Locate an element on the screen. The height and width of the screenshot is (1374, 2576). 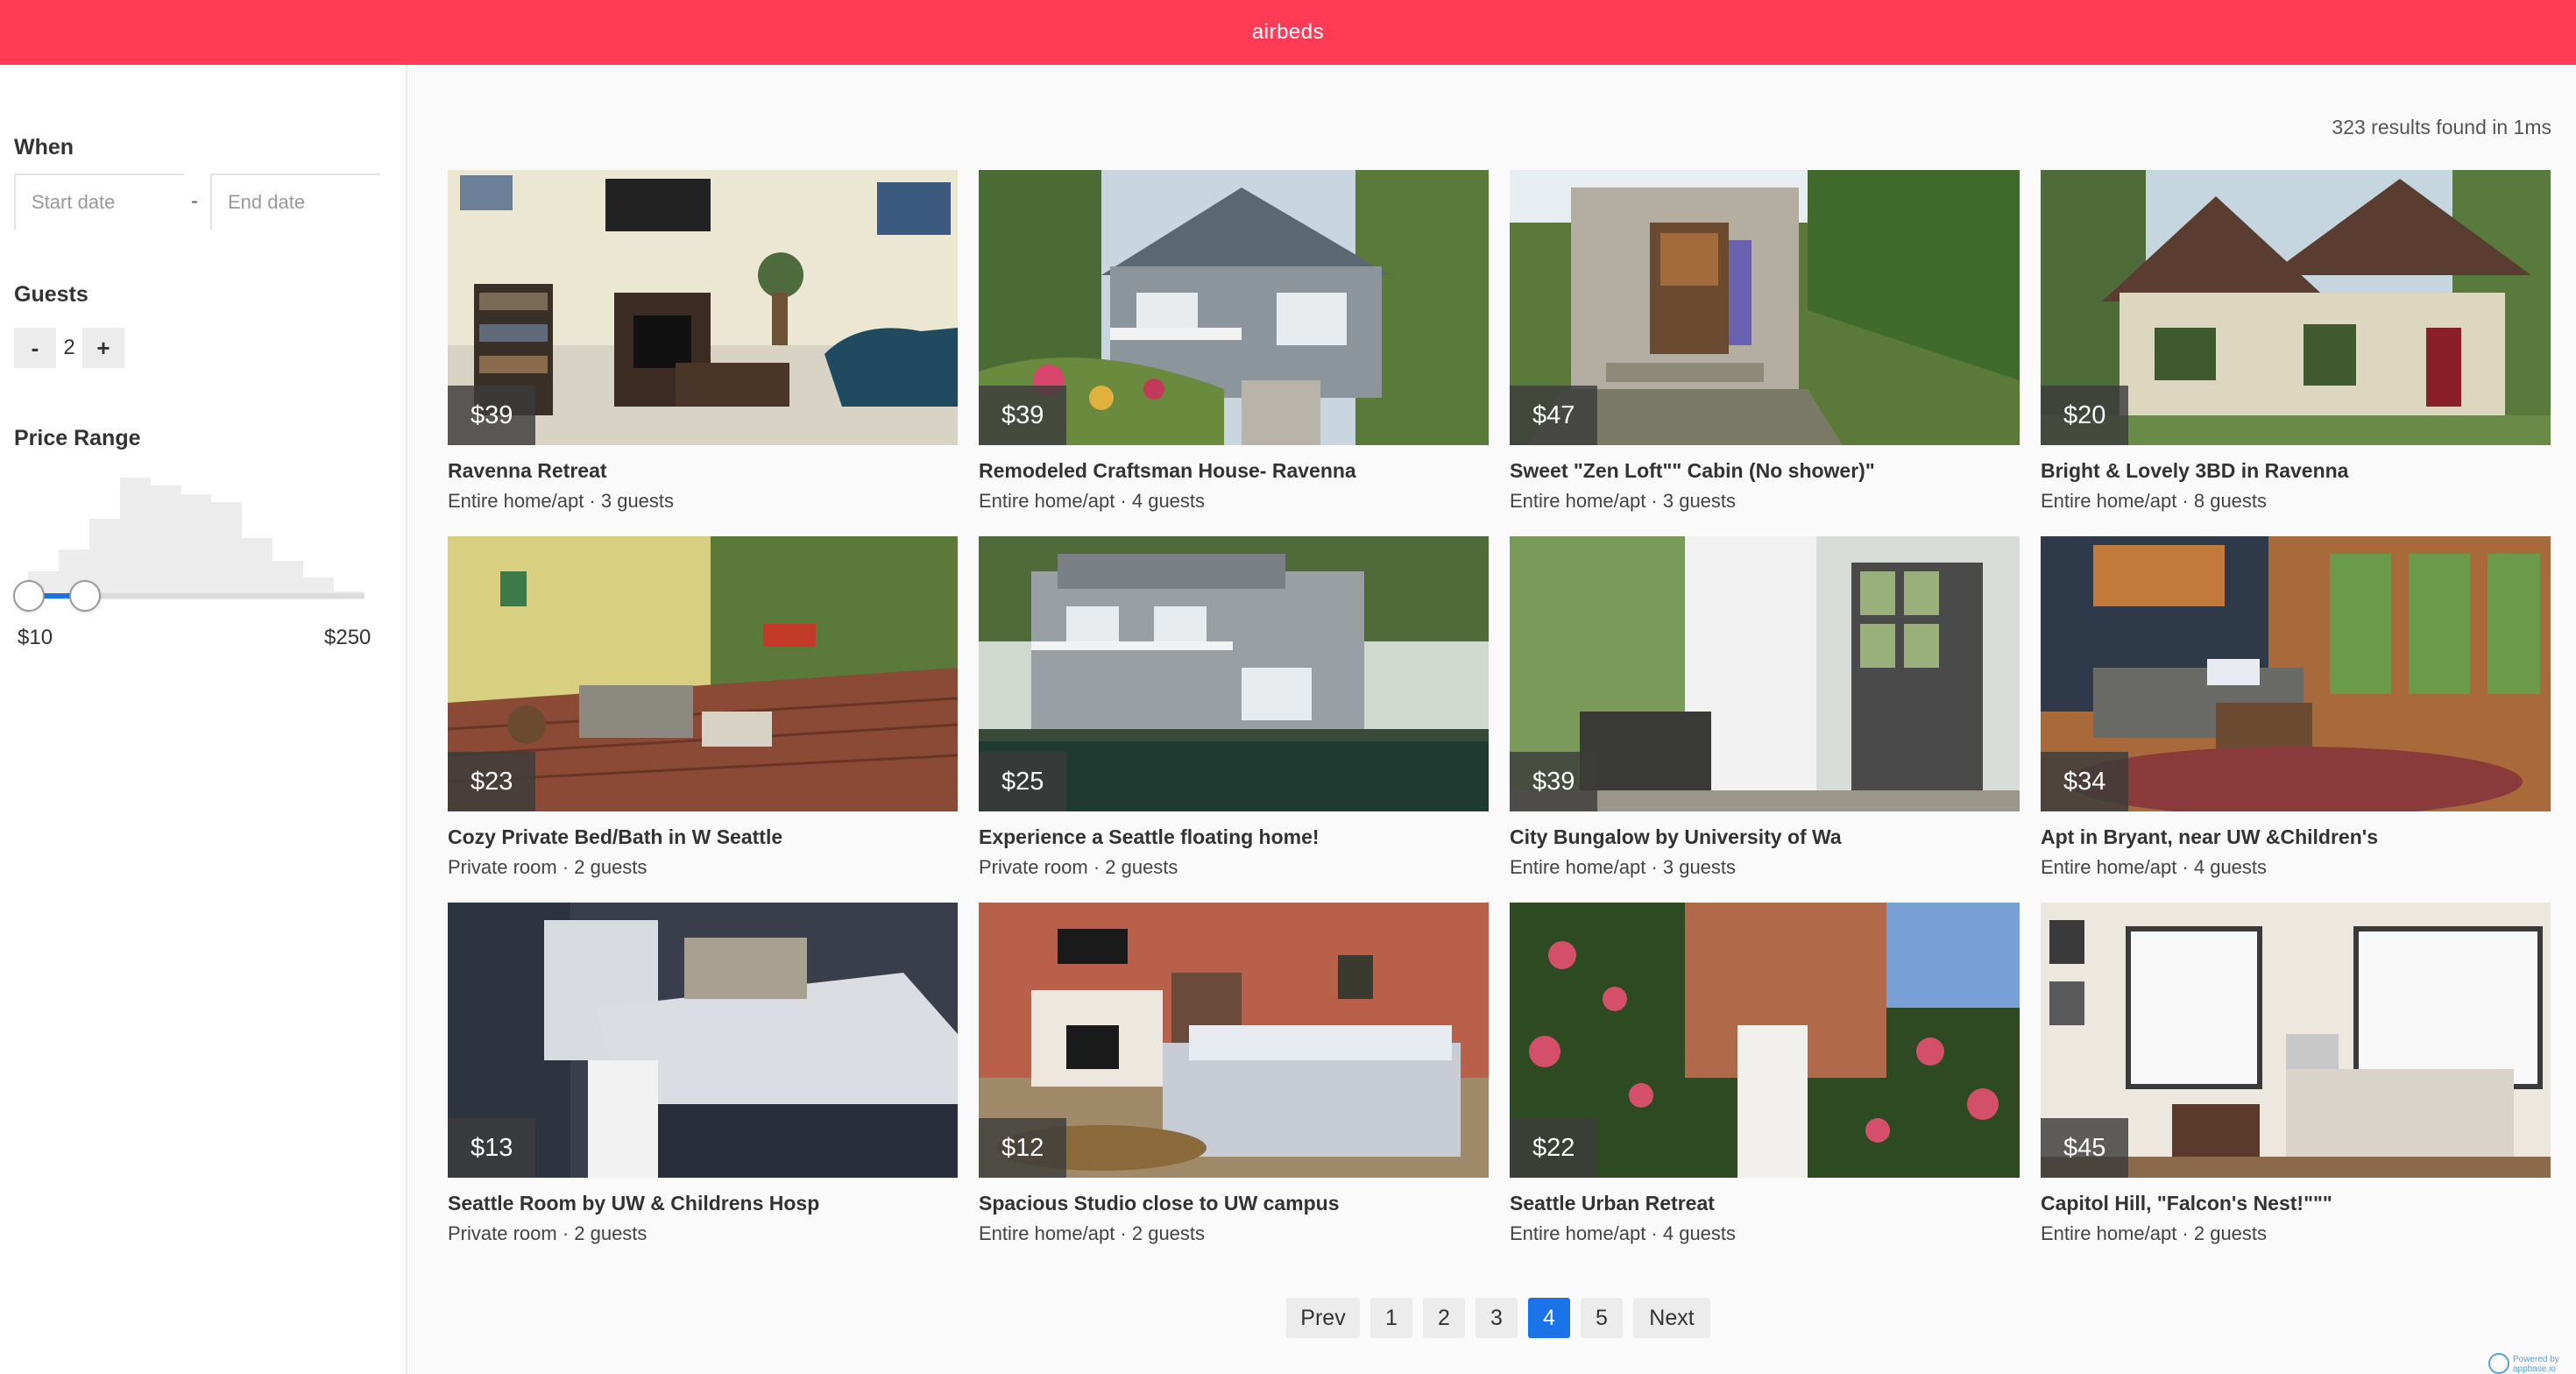
listing-price: $22 is located at coordinates (1554, 1148).